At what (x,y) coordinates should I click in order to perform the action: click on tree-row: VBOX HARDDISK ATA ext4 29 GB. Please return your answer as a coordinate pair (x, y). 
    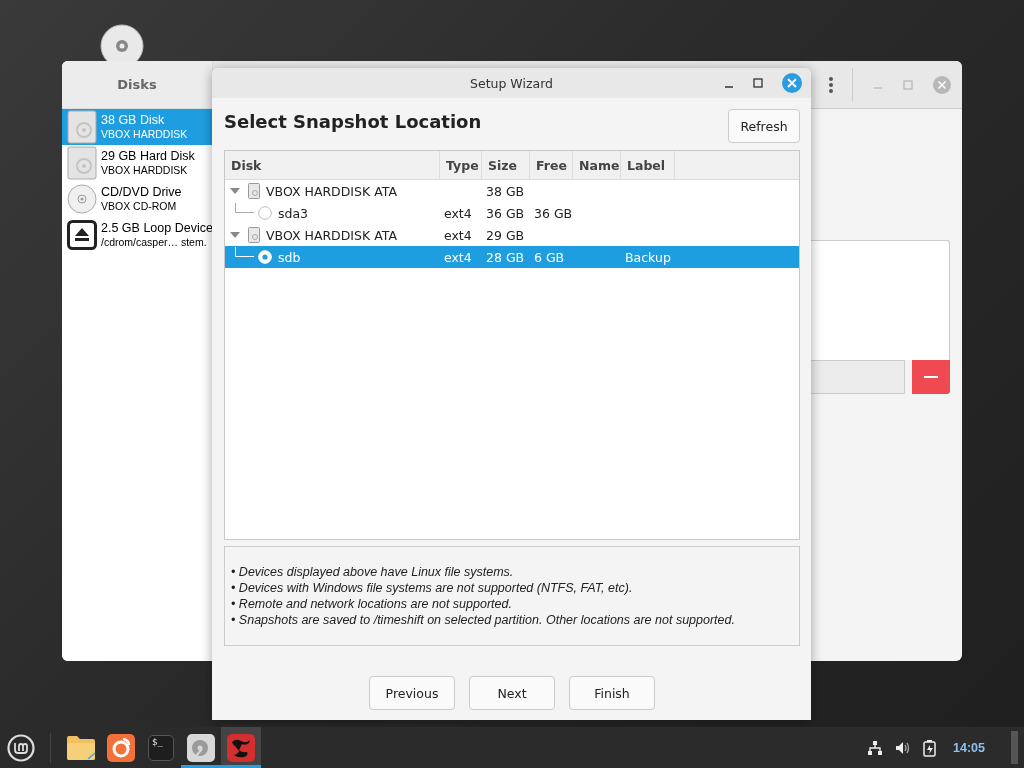
    Looking at the image, I should click on (512, 235).